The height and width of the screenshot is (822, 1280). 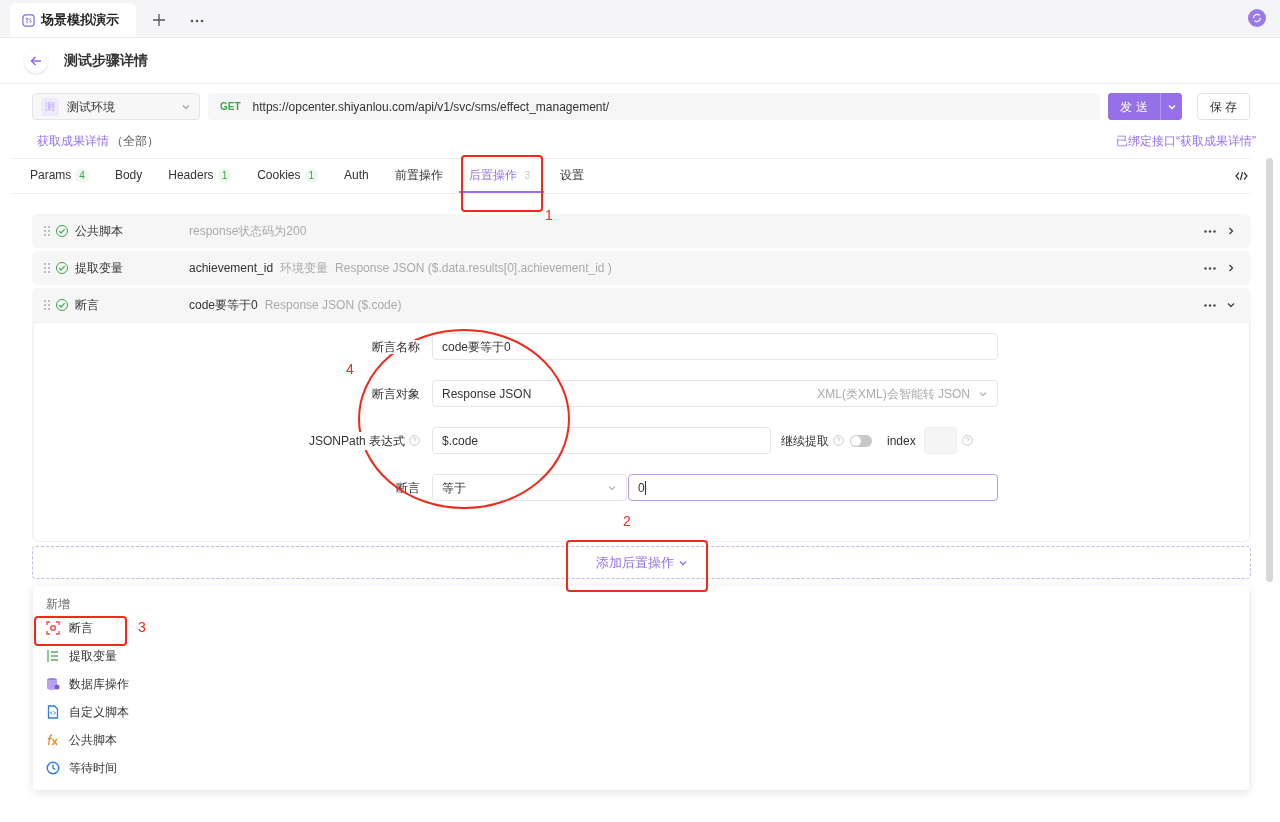 I want to click on field-label: 断言名称, so click(x=396, y=346).